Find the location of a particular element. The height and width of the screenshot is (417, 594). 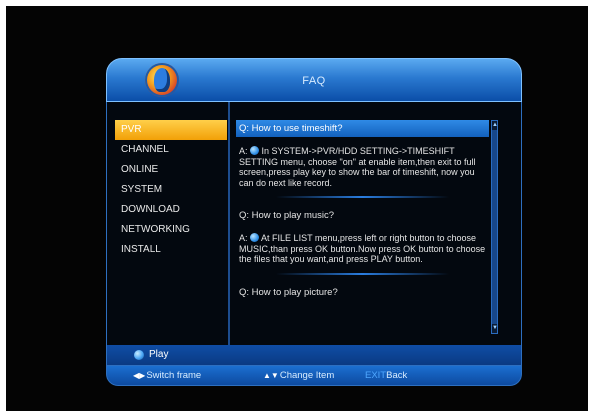

hint-exit-back: EXITBack is located at coordinates (386, 375).